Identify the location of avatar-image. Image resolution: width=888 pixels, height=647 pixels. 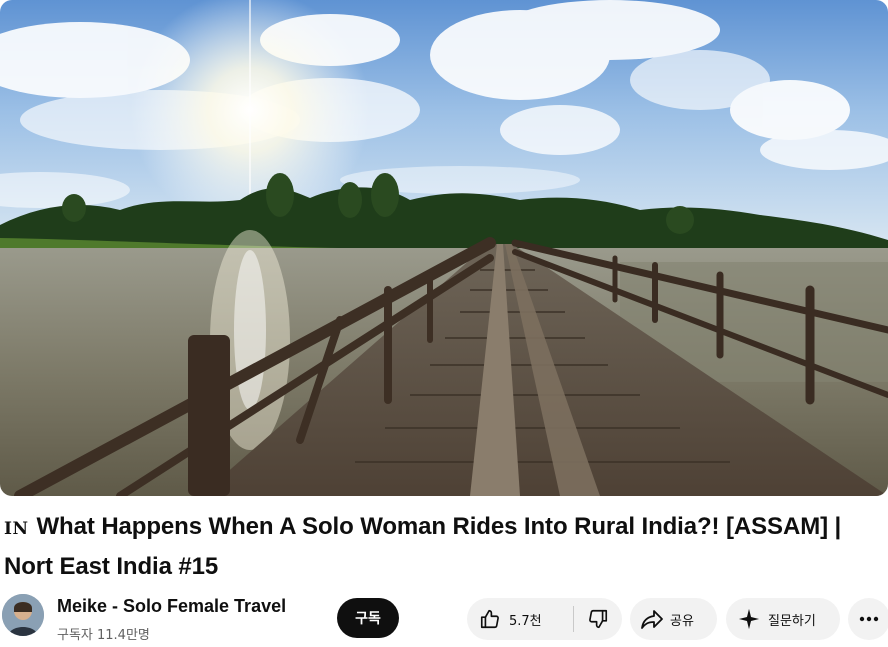
(23, 615).